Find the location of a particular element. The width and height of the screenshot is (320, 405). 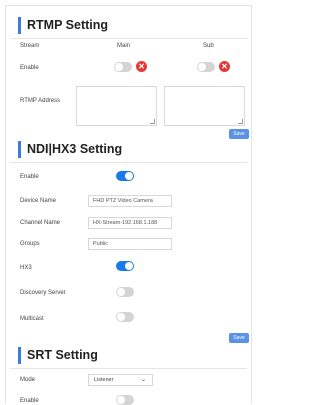

device-name-input: FHD PTZ Video Camera is located at coordinates (130, 201).